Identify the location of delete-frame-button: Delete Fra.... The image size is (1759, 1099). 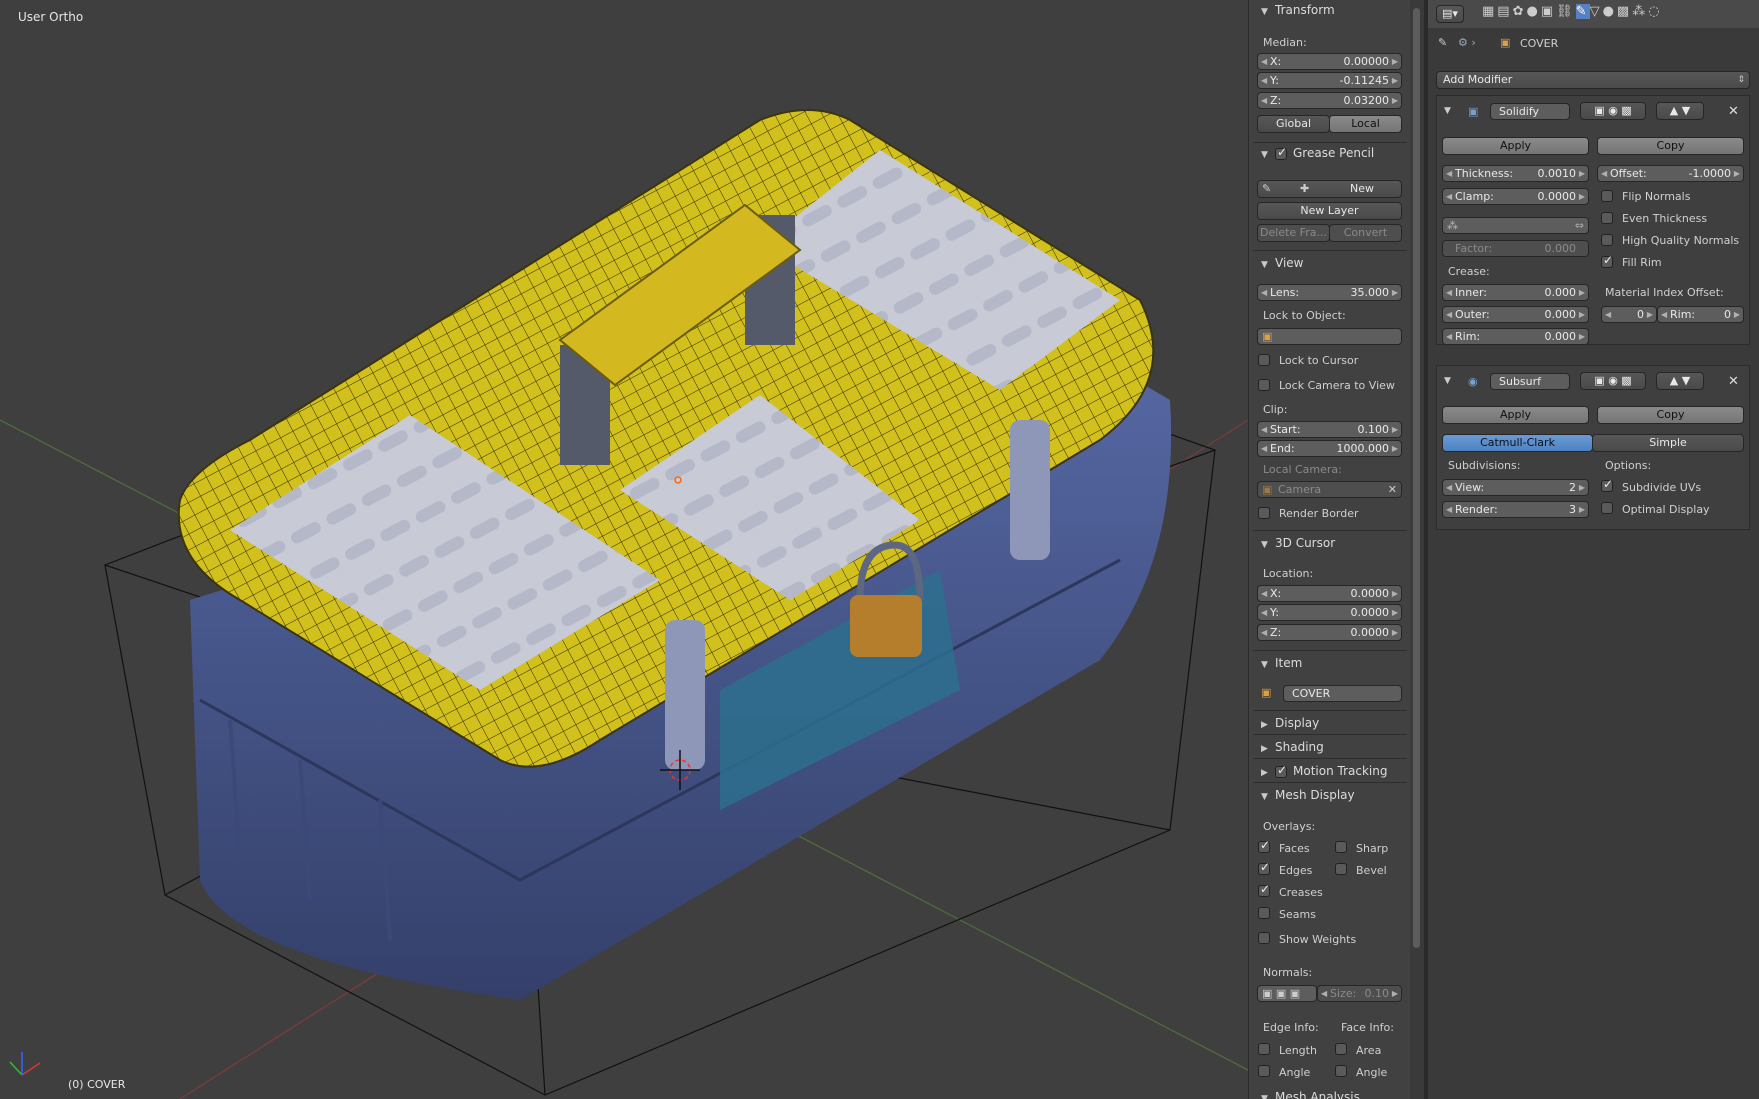
(1293, 233).